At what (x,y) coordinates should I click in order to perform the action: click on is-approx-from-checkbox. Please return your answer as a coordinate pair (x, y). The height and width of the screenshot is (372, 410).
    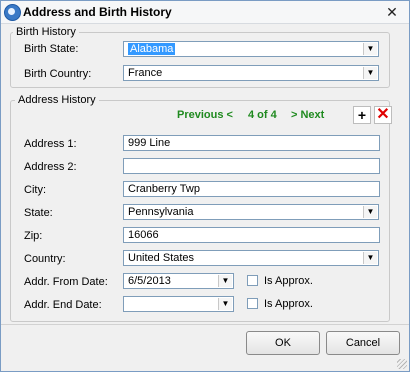
    Looking at the image, I should click on (252, 280).